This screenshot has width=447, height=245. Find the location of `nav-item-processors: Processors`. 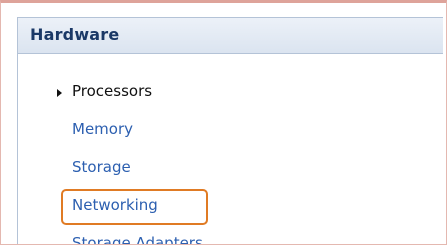

nav-item-processors: Processors is located at coordinates (112, 91).